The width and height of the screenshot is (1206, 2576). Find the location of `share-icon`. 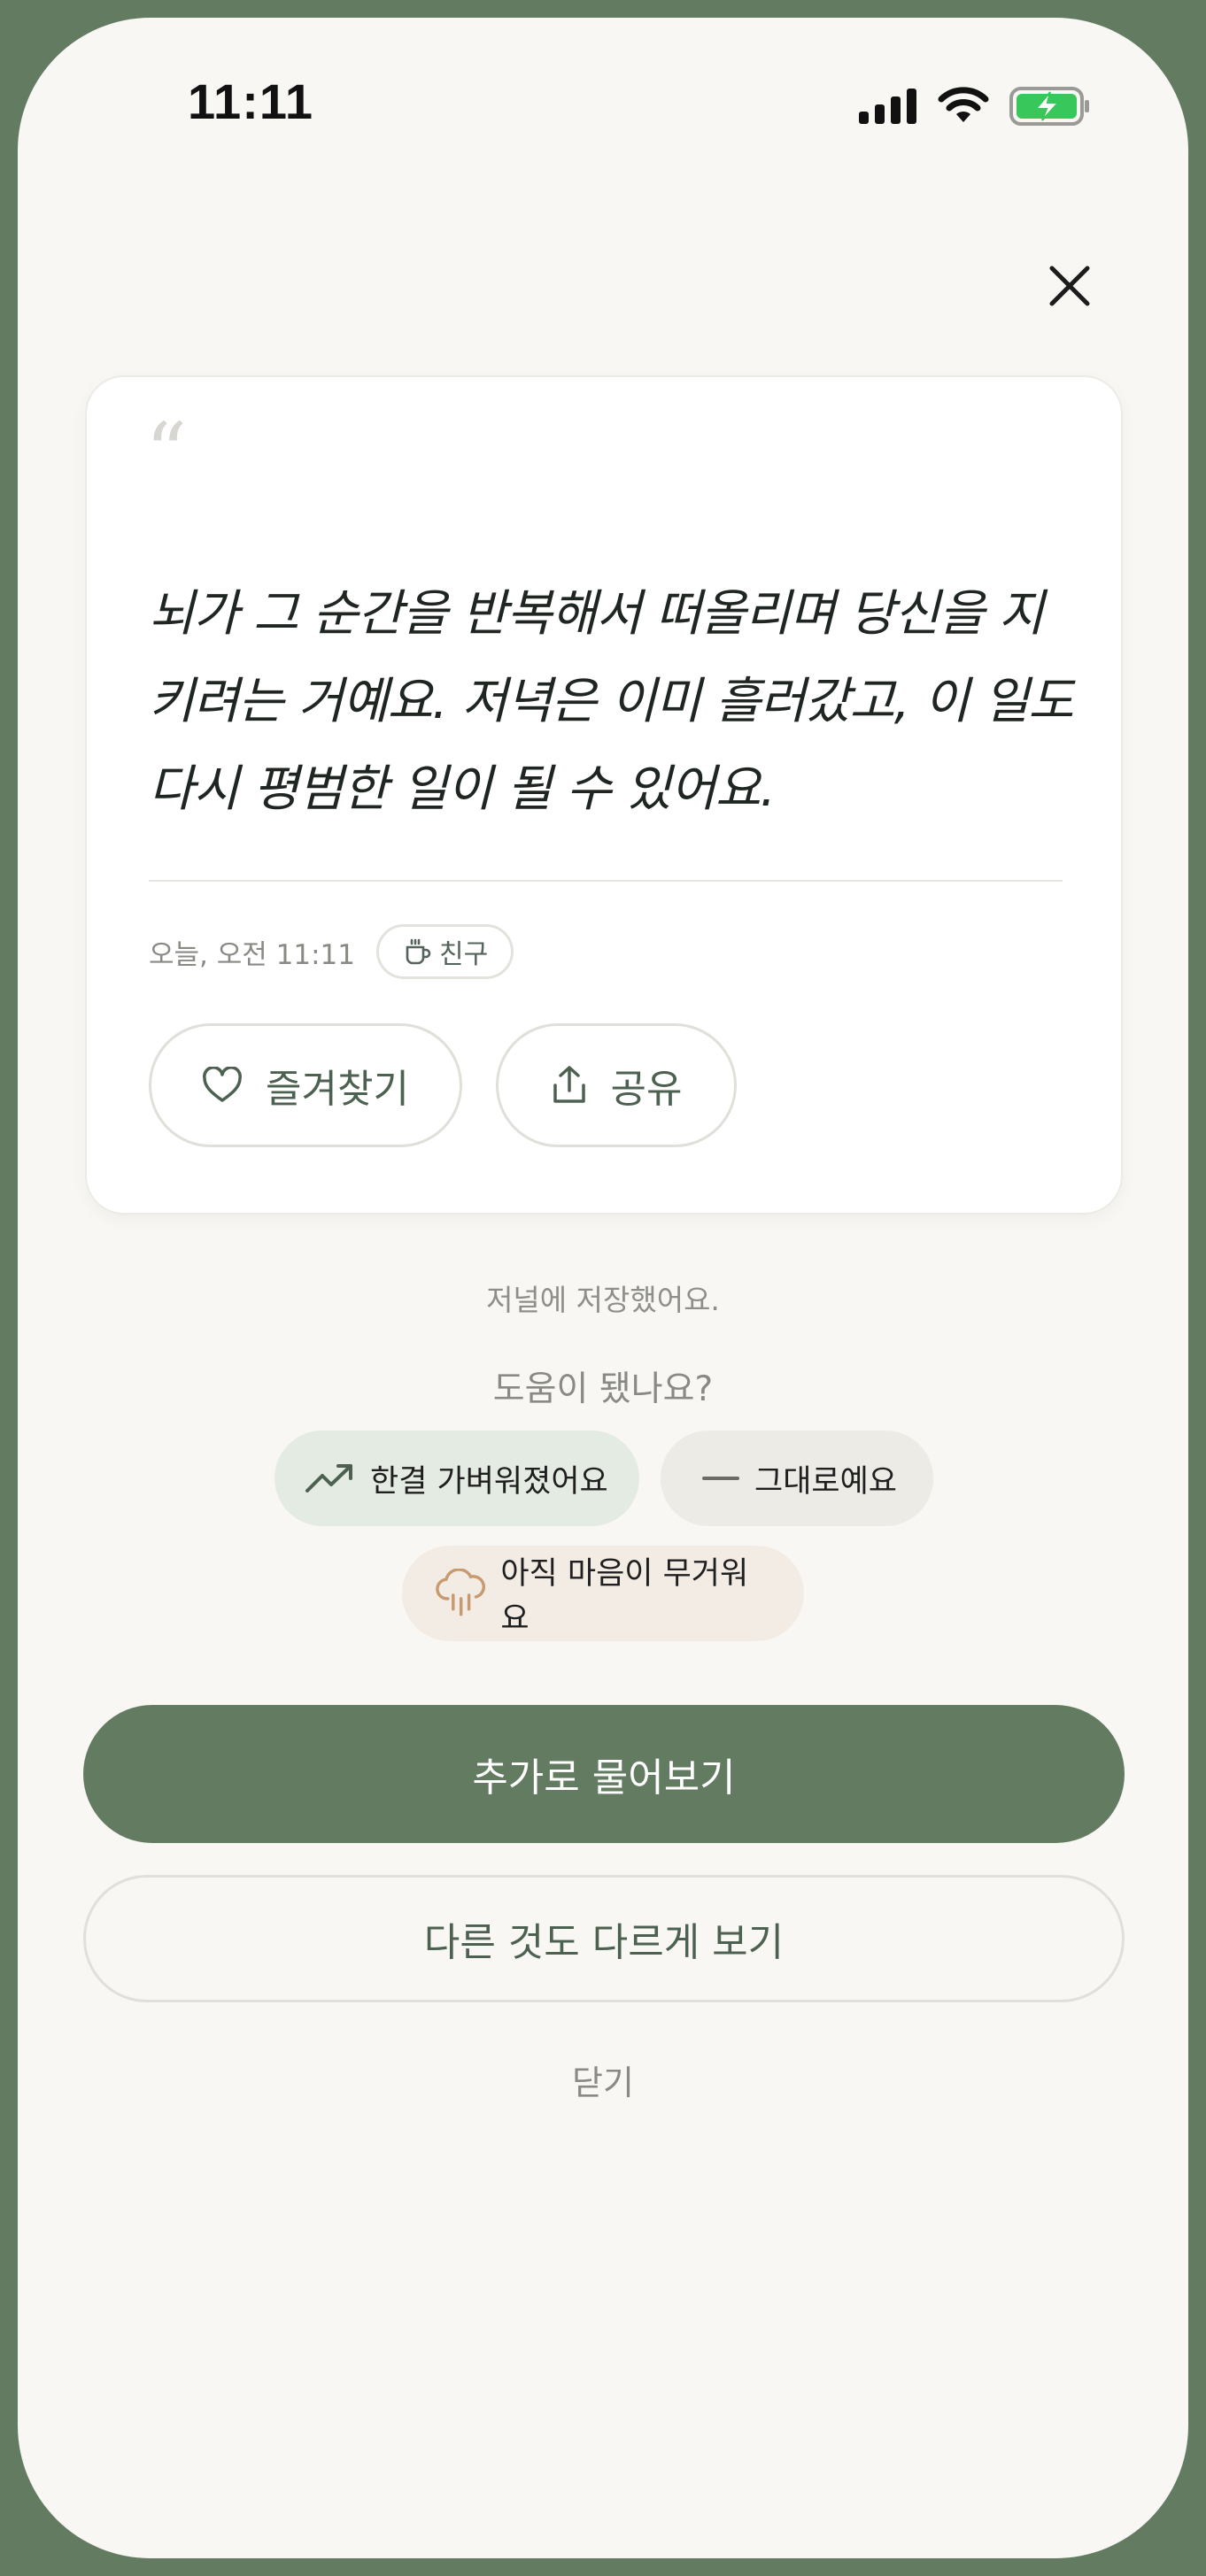

share-icon is located at coordinates (569, 1084).